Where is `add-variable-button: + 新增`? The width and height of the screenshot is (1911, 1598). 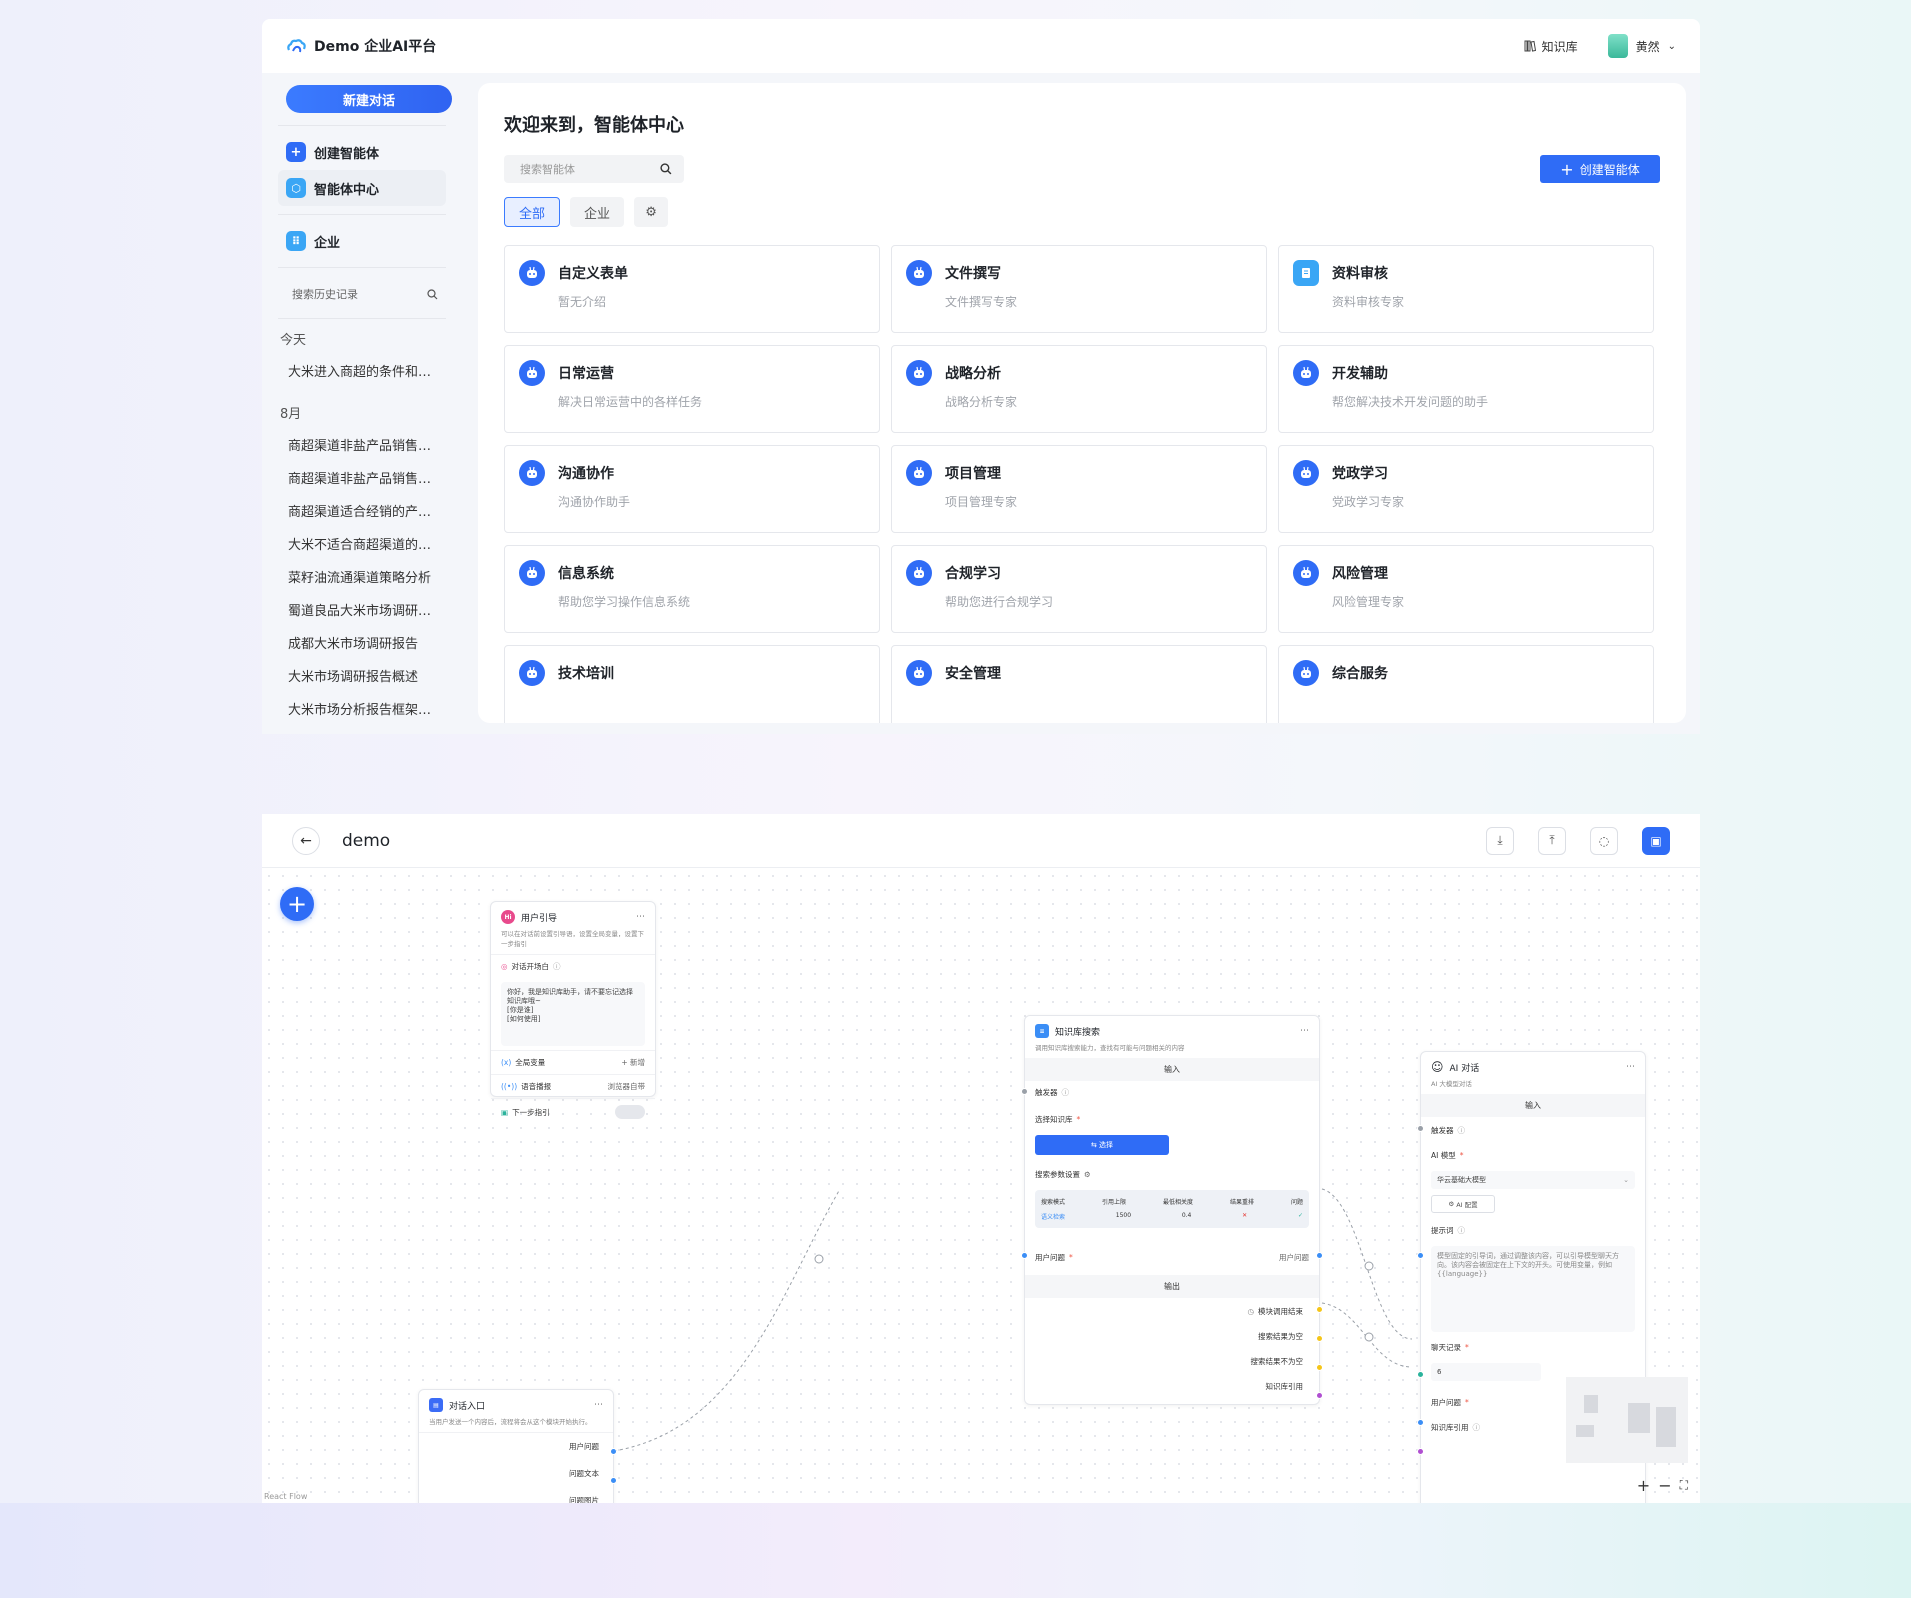 add-variable-button: + 新增 is located at coordinates (633, 1062).